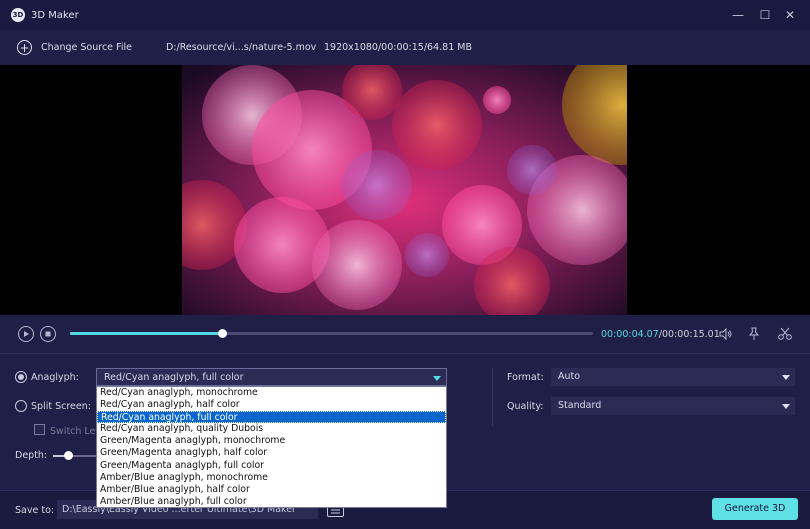  I want to click on snapshot-button, so click(754, 334).